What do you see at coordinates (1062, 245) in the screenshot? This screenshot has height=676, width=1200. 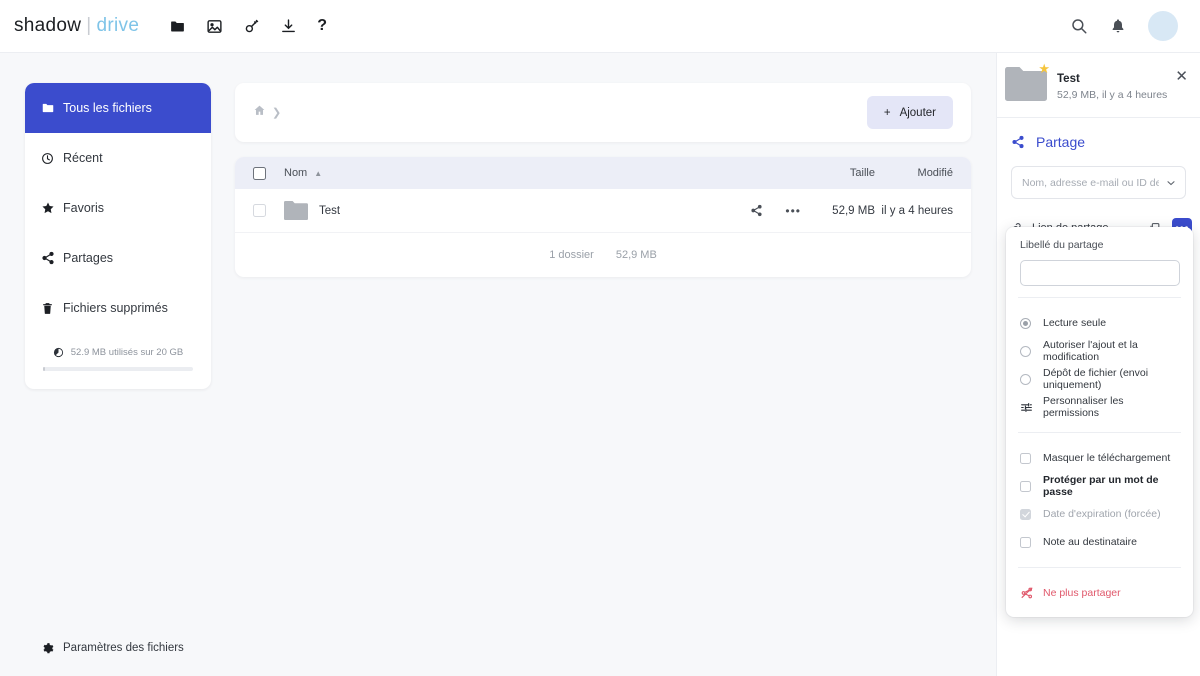 I see `share-label-title: Libellé du partage` at bounding box center [1062, 245].